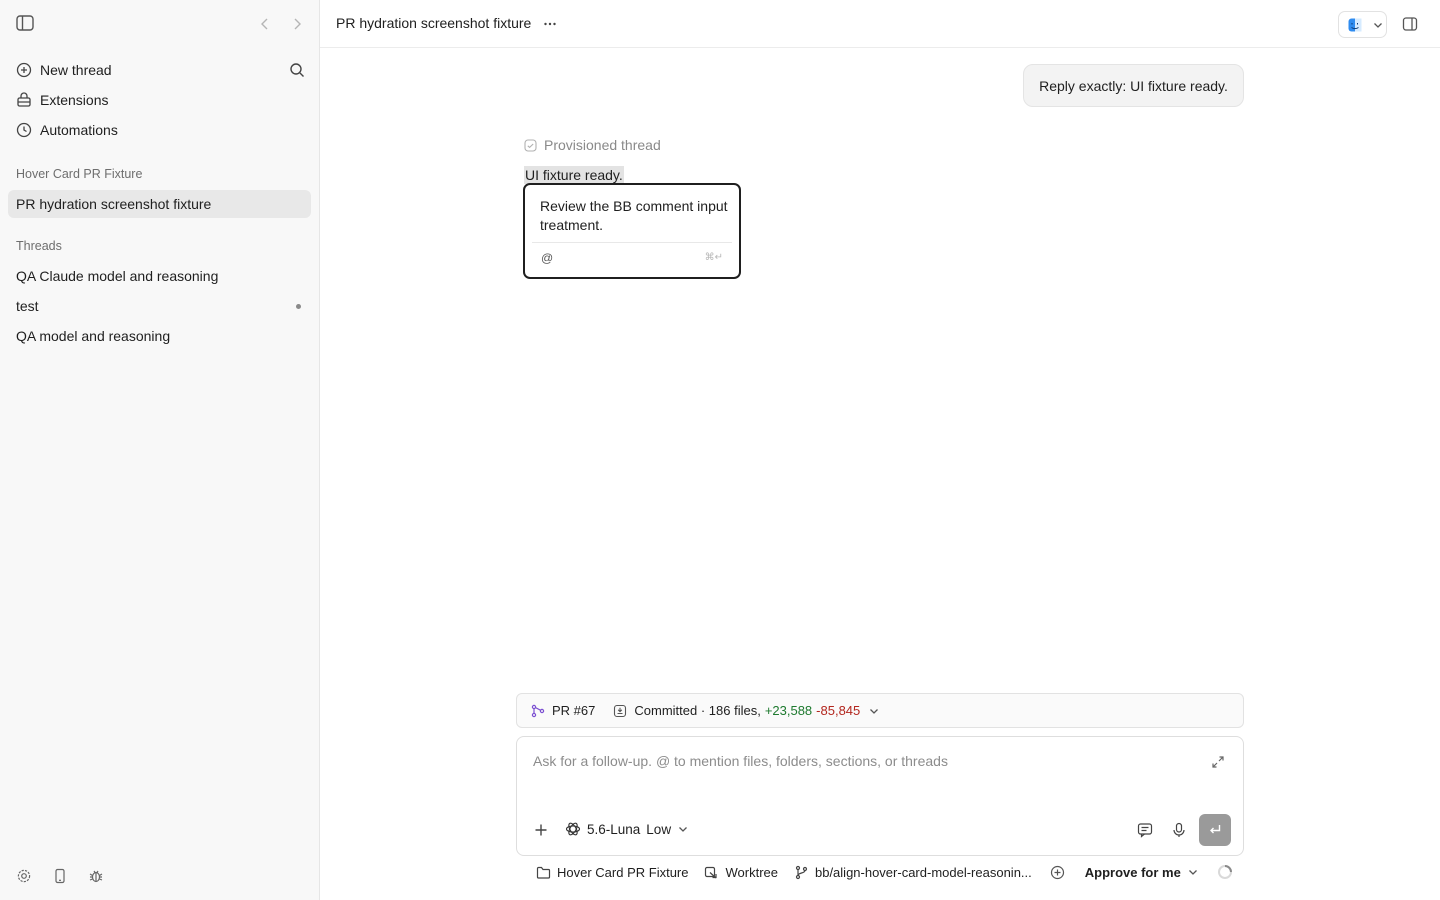  Describe the element at coordinates (623, 872) in the screenshot. I see `project-name: Hover Card PR Fixture` at that location.